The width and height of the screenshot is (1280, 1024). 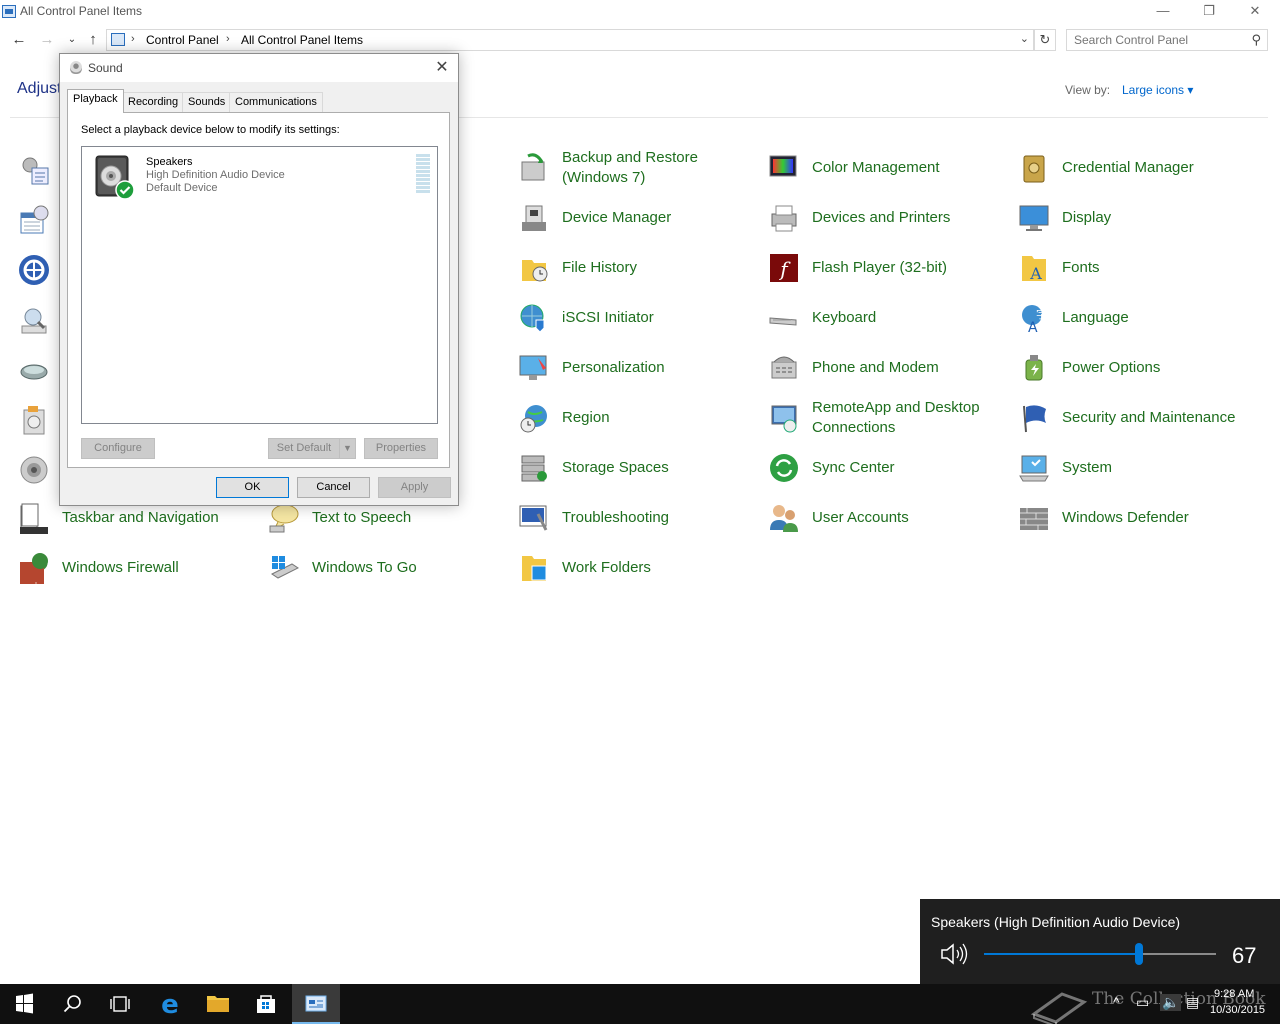 I want to click on control-panel-item: Windows To Go, so click(x=388, y=568).